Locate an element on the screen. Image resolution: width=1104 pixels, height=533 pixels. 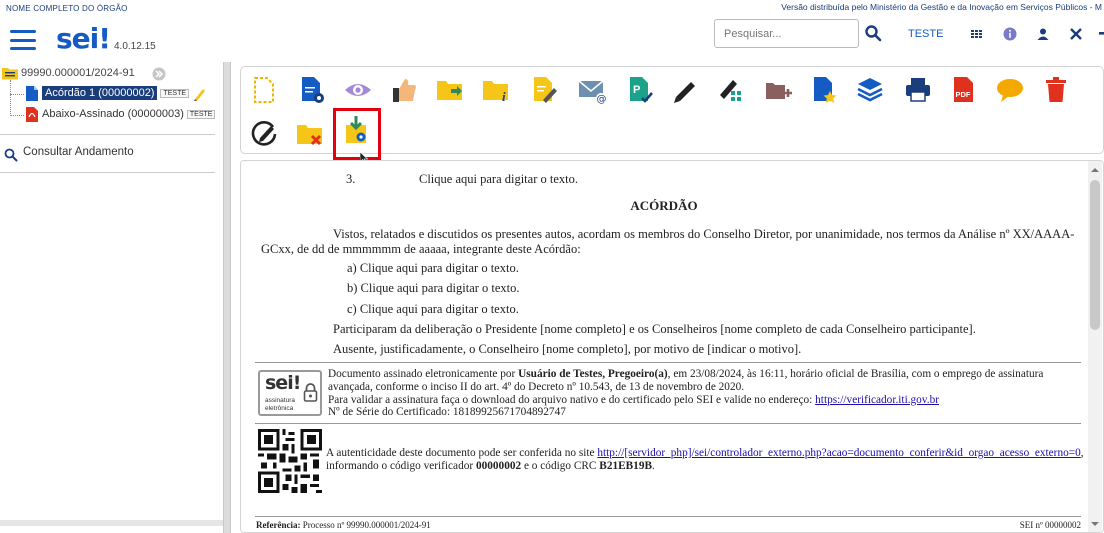
svg-text: PDF is located at coordinates (963, 94).